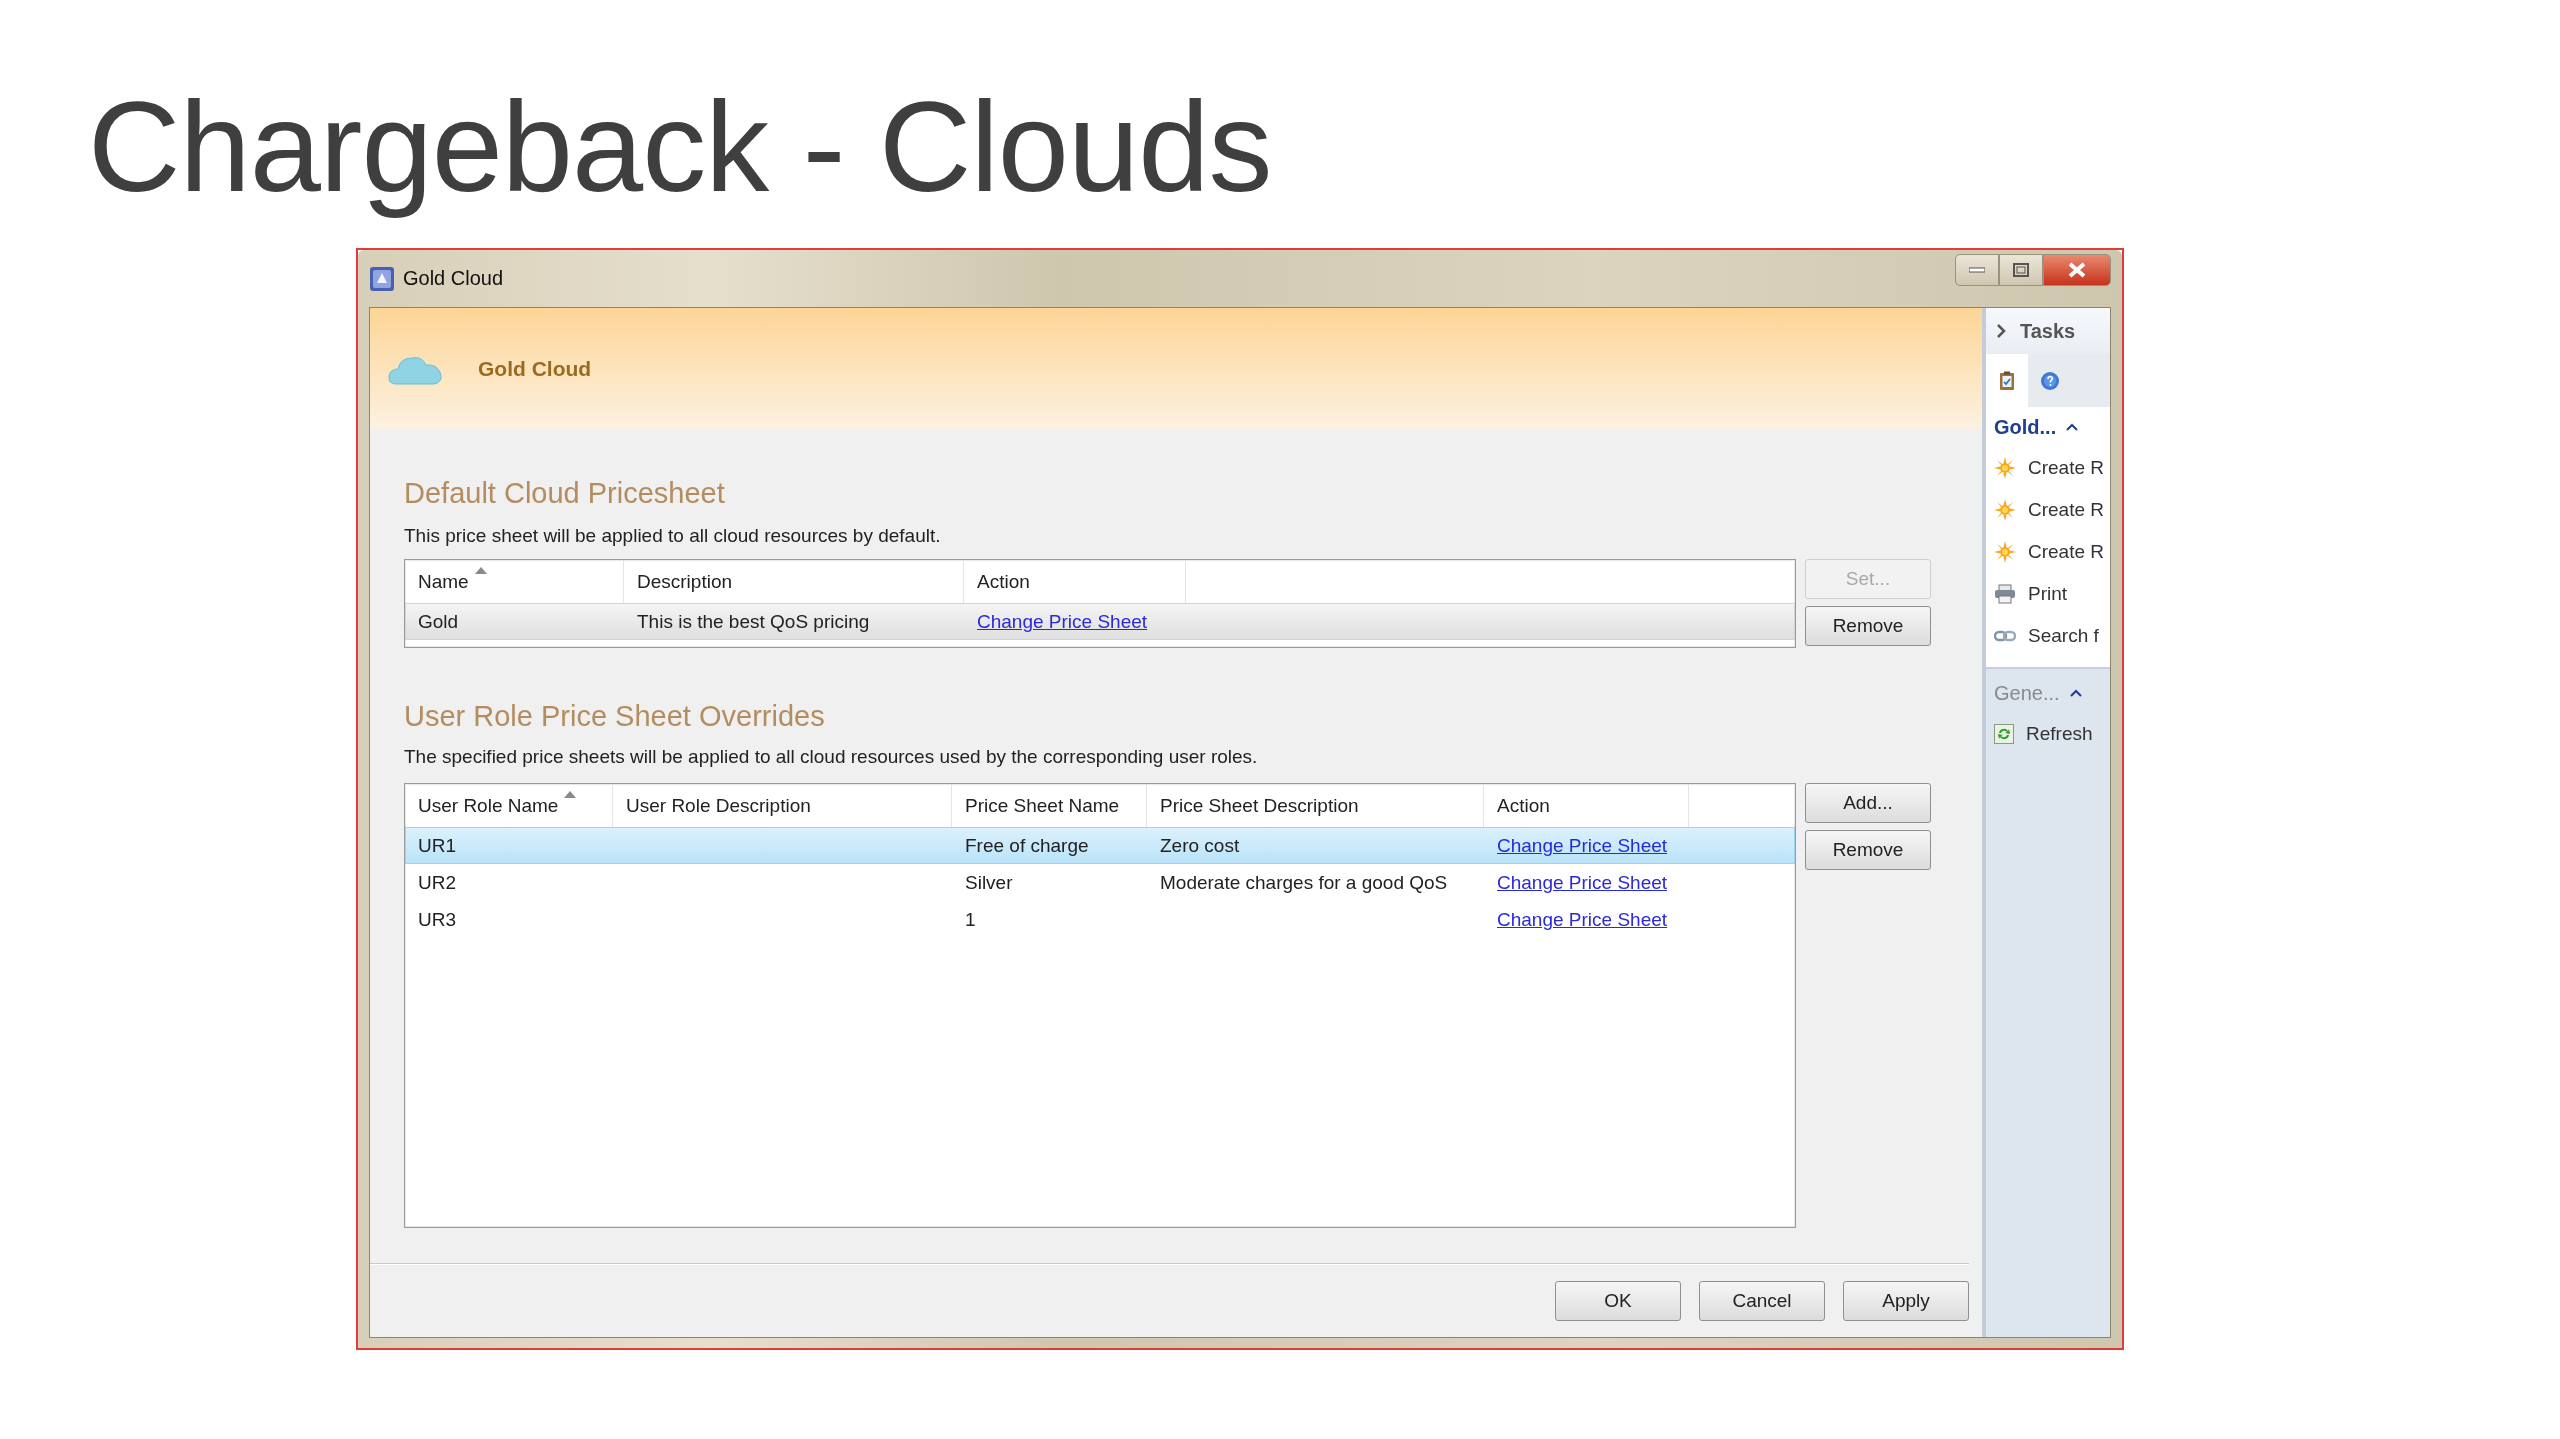  What do you see at coordinates (673, 536) in the screenshot?
I see `section-description: This price sheet will be applied to all cloud resources by default.` at bounding box center [673, 536].